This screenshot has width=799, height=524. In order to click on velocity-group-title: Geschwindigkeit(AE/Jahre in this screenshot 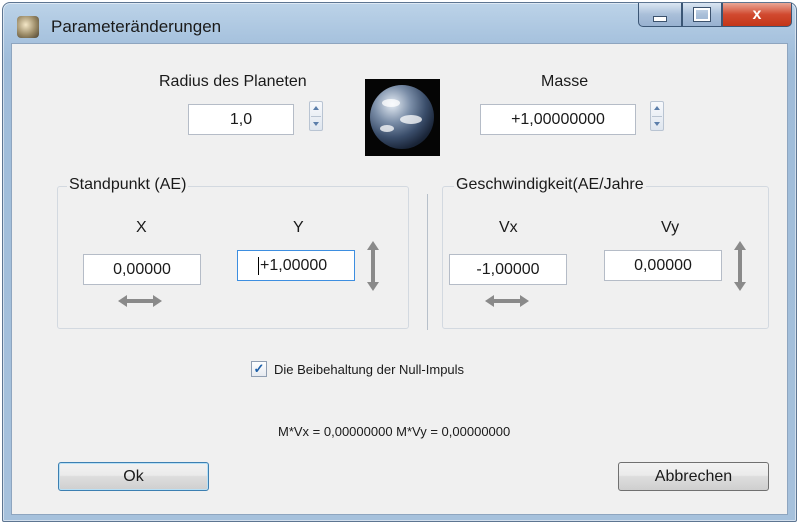, I will do `click(550, 185)`.